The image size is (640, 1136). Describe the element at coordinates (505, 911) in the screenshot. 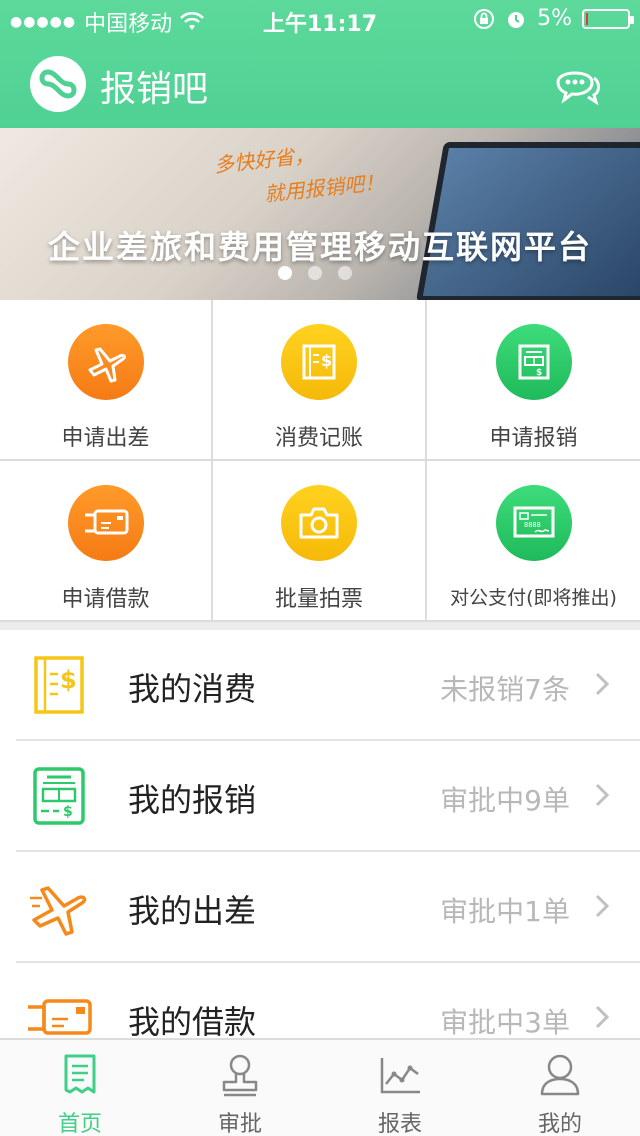

I see `list-item-status: 审批中1单` at that location.